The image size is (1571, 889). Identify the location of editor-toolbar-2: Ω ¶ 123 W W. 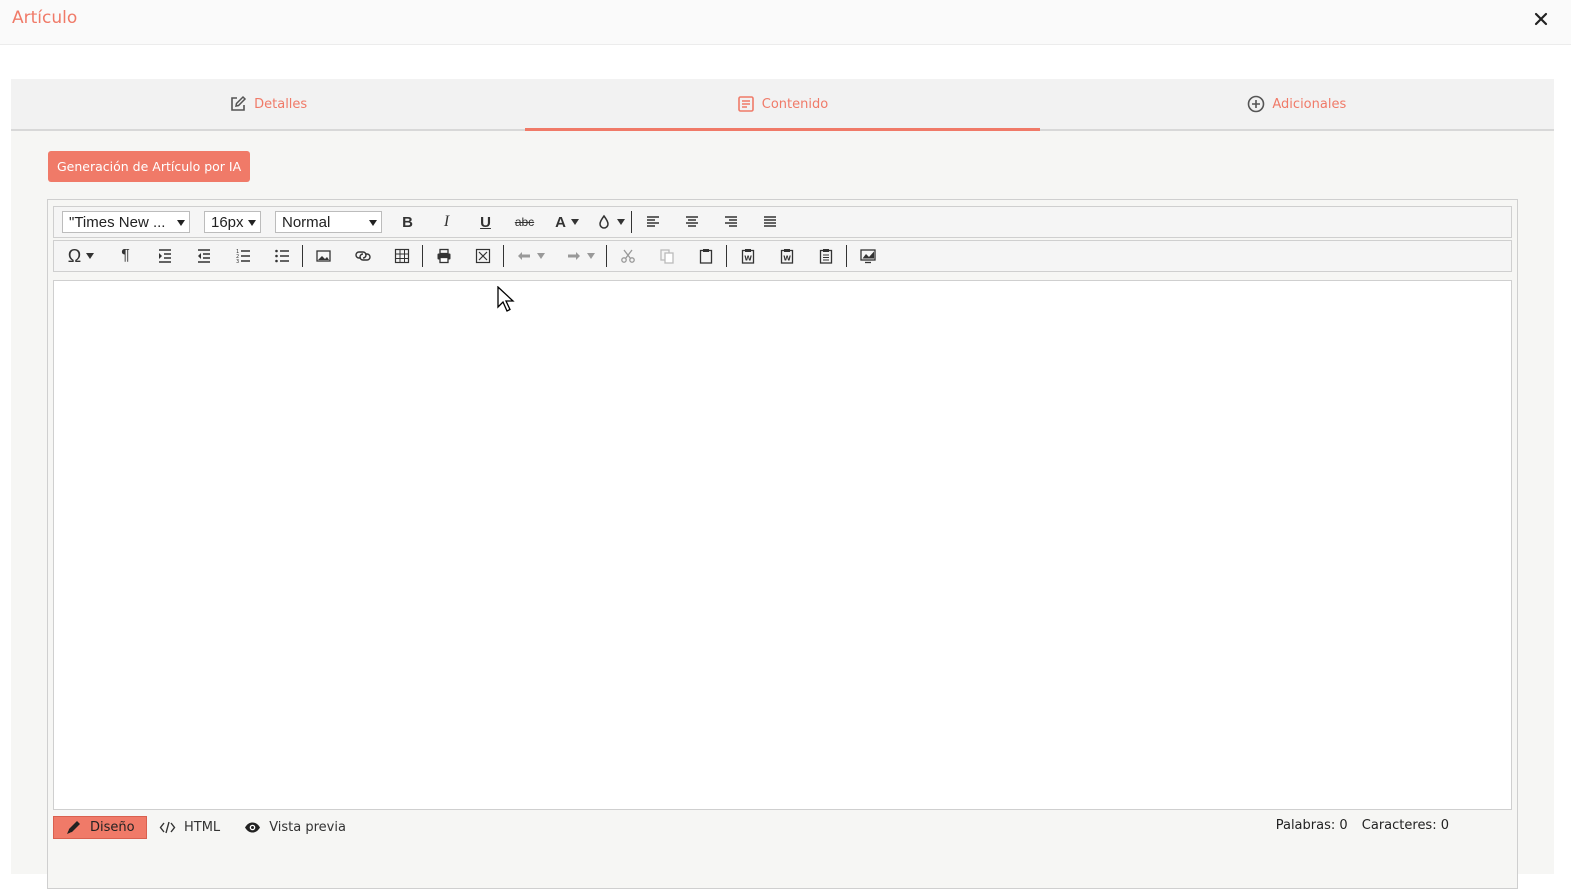
(782, 256).